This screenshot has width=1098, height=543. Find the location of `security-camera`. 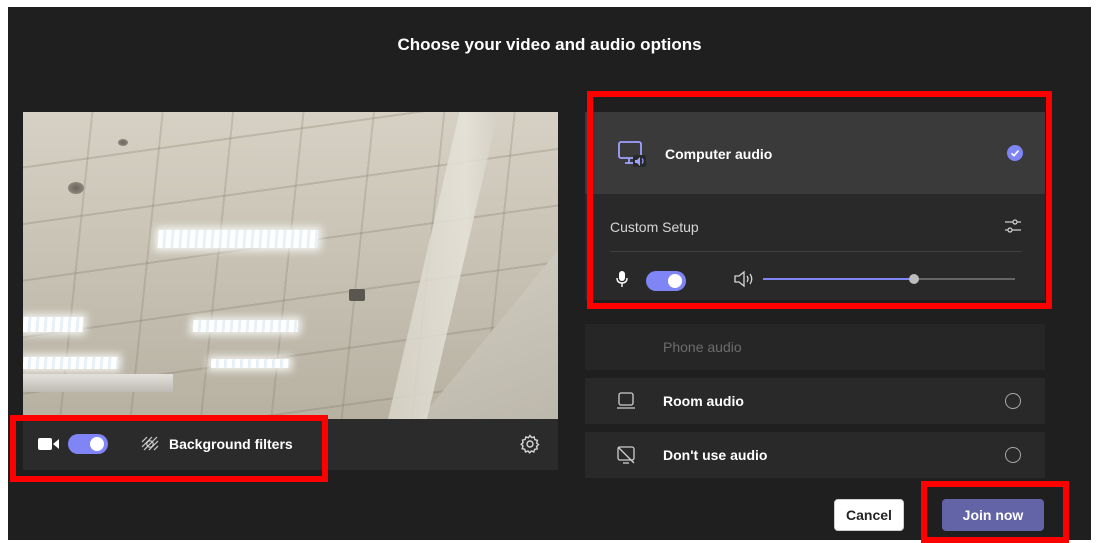

security-camera is located at coordinates (357, 295).